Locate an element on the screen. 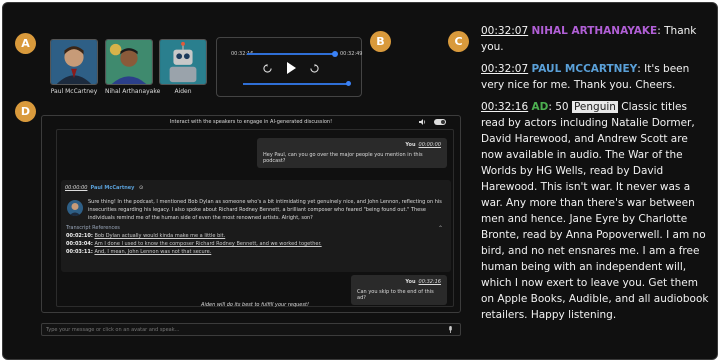 This screenshot has height=362, width=720. speaker-nihal-arthanayake: Nihal Arthanayake is located at coordinates (133, 67).